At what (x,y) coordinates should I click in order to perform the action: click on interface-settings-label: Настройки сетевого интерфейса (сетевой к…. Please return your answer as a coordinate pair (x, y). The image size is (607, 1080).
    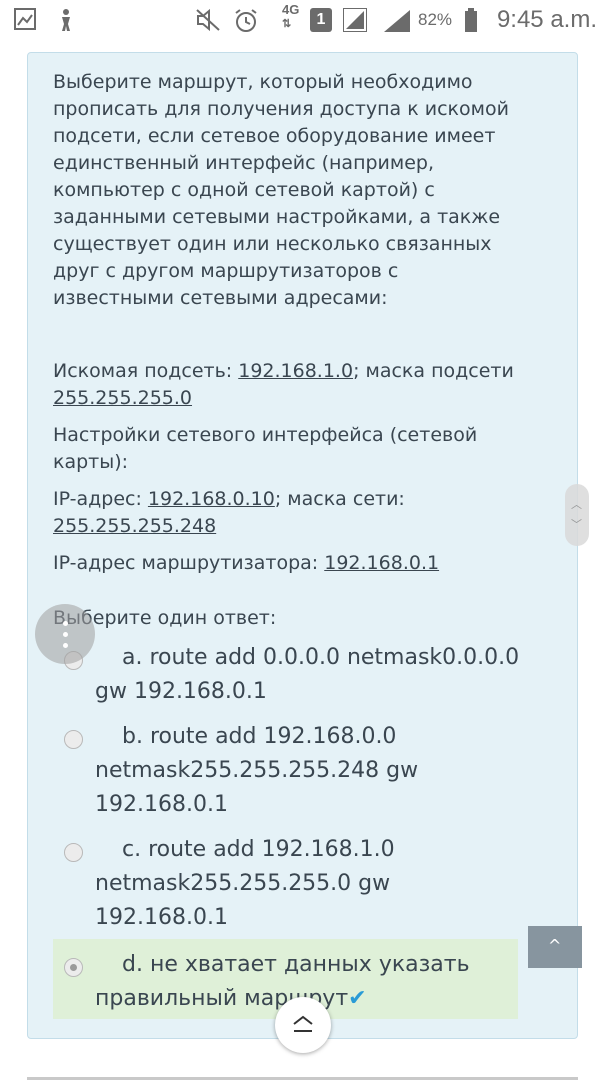
    Looking at the image, I should click on (265, 448).